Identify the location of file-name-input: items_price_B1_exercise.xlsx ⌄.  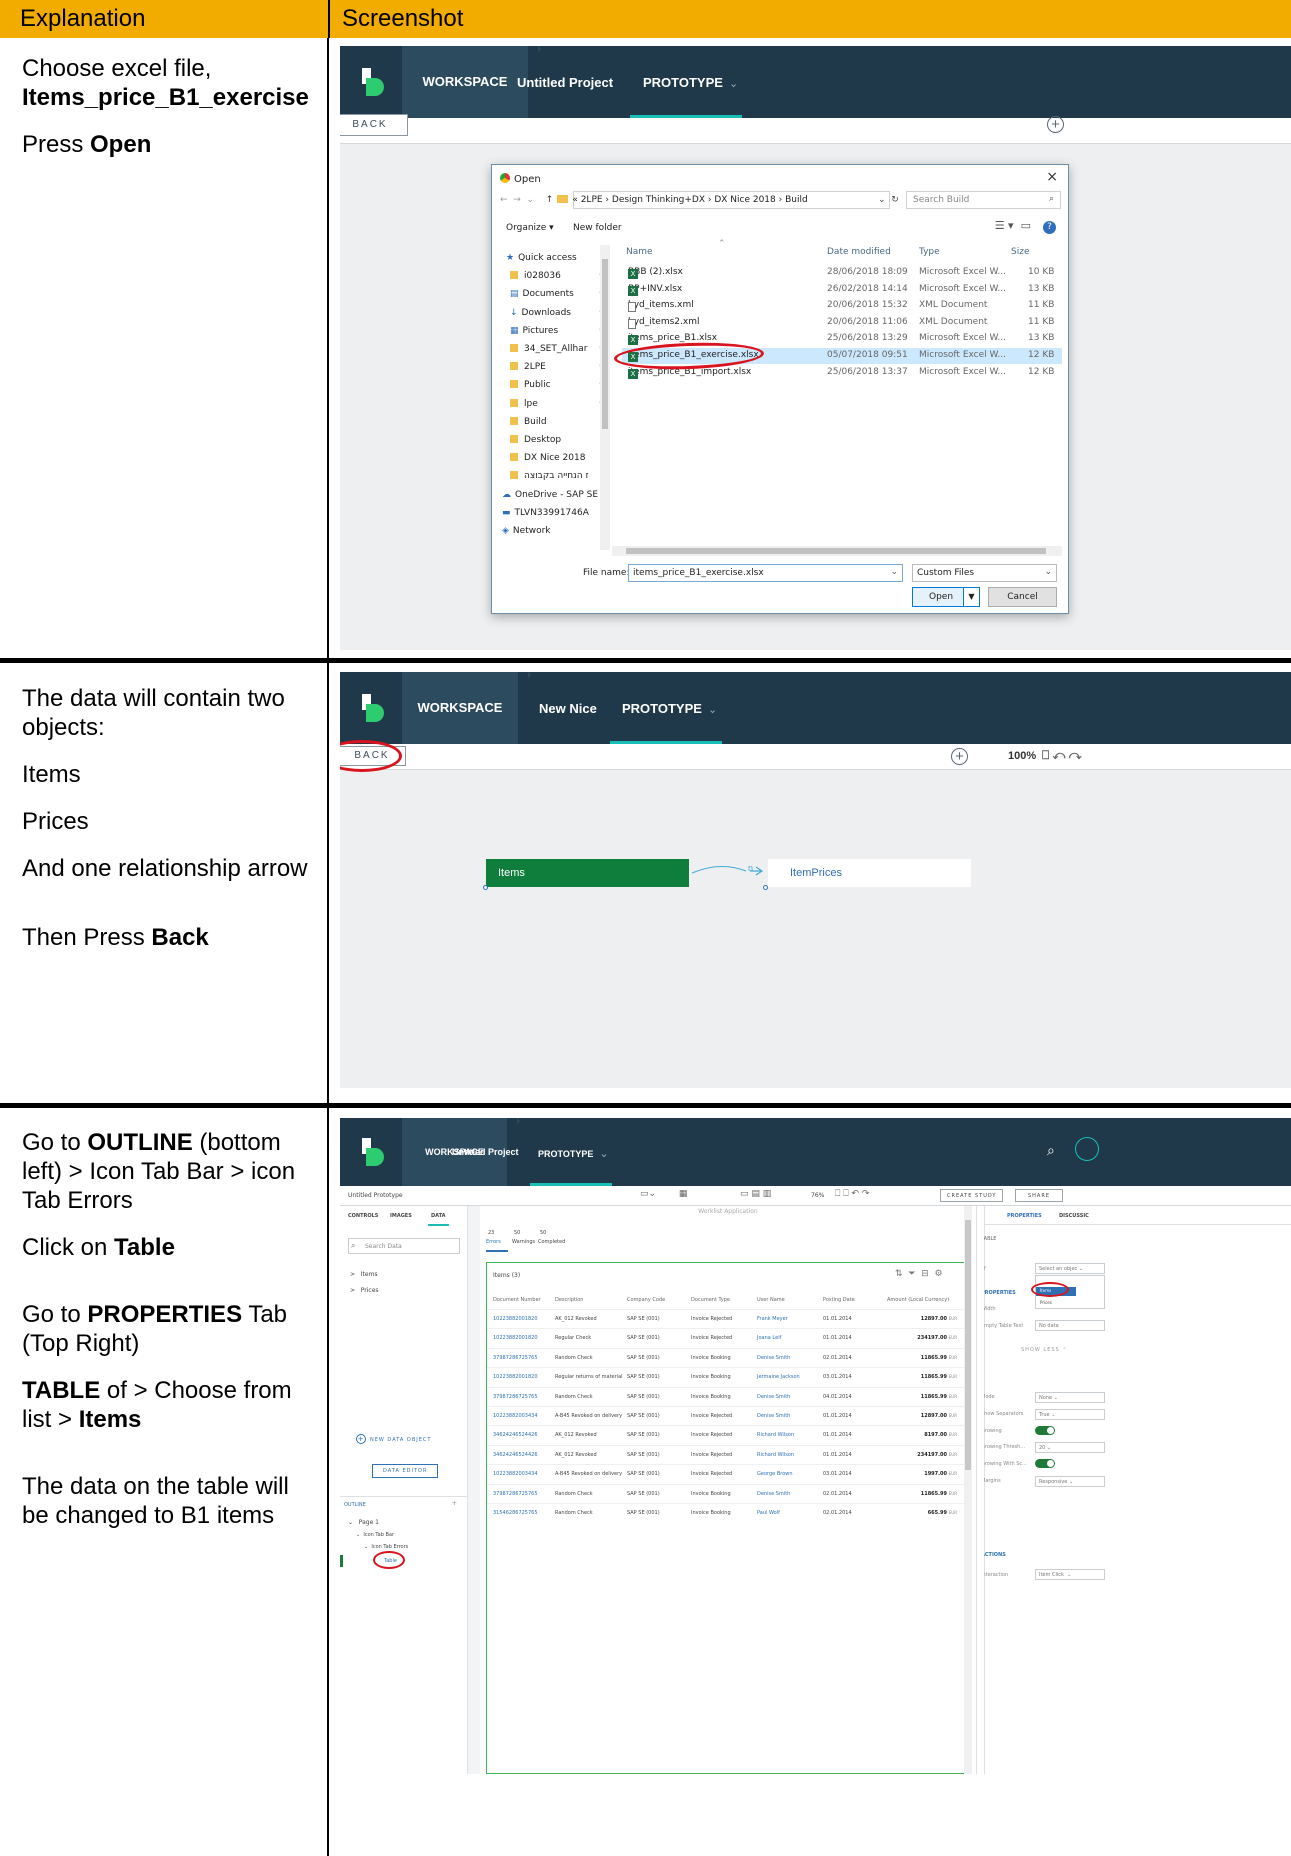
(765, 573).